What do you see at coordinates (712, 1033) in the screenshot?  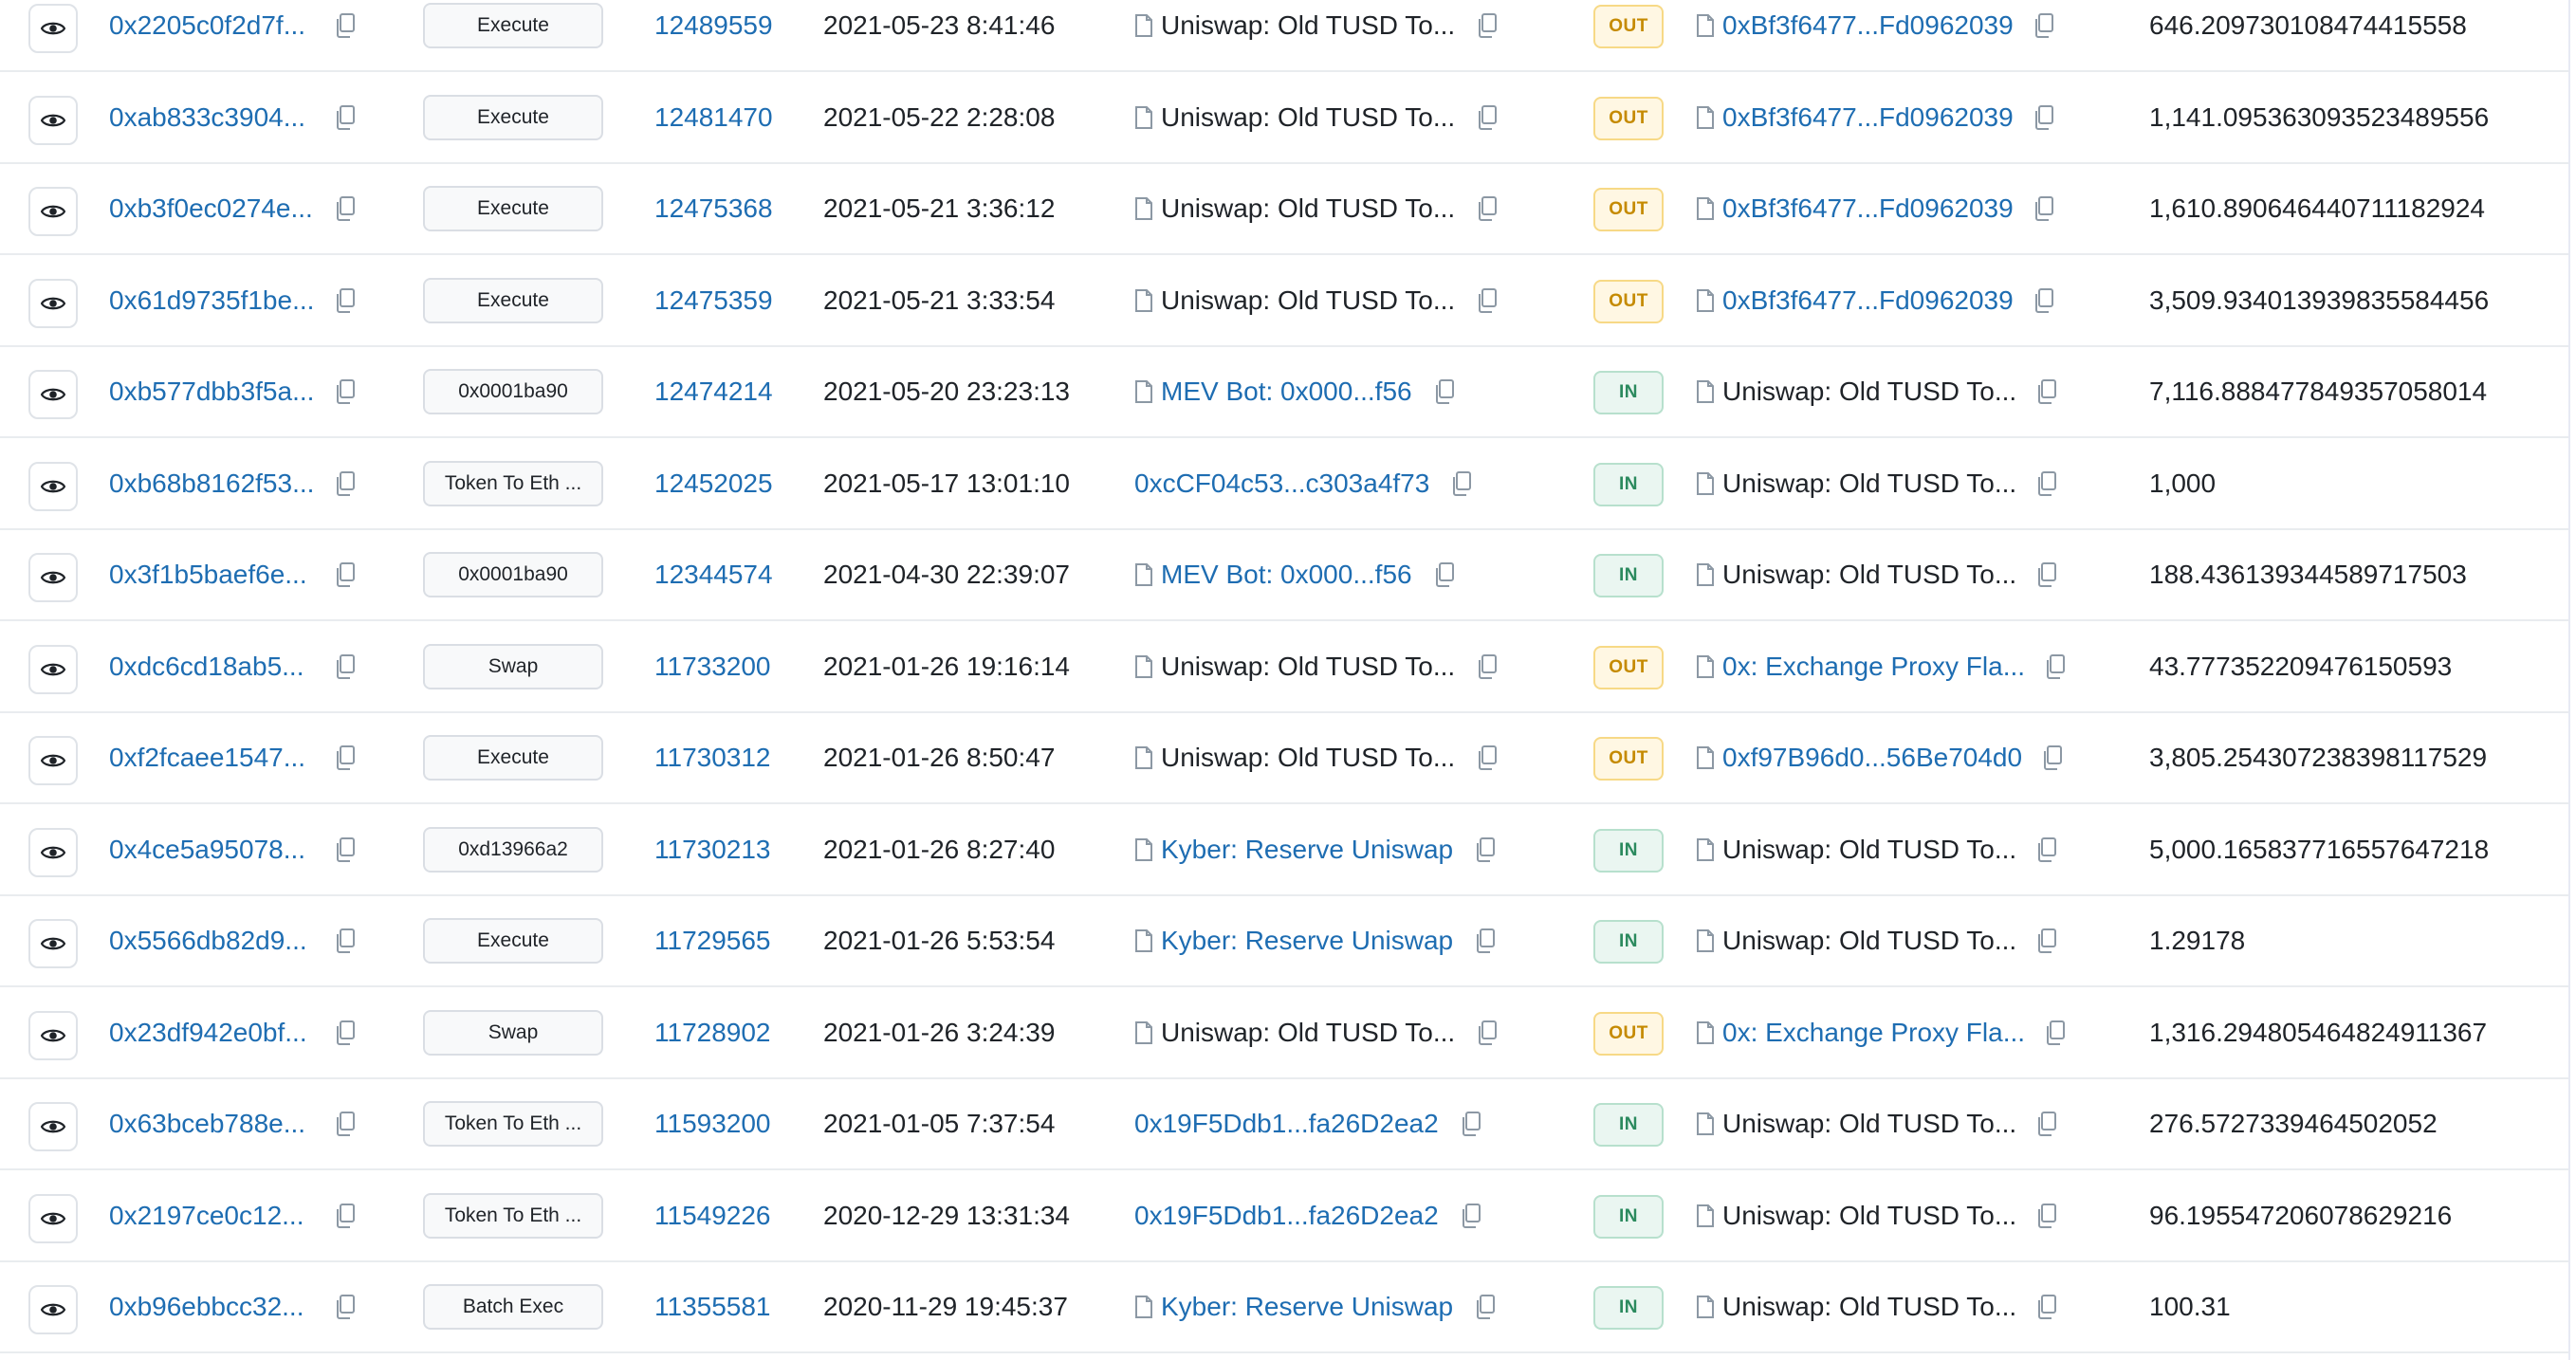 I see `block-link: 11728902` at bounding box center [712, 1033].